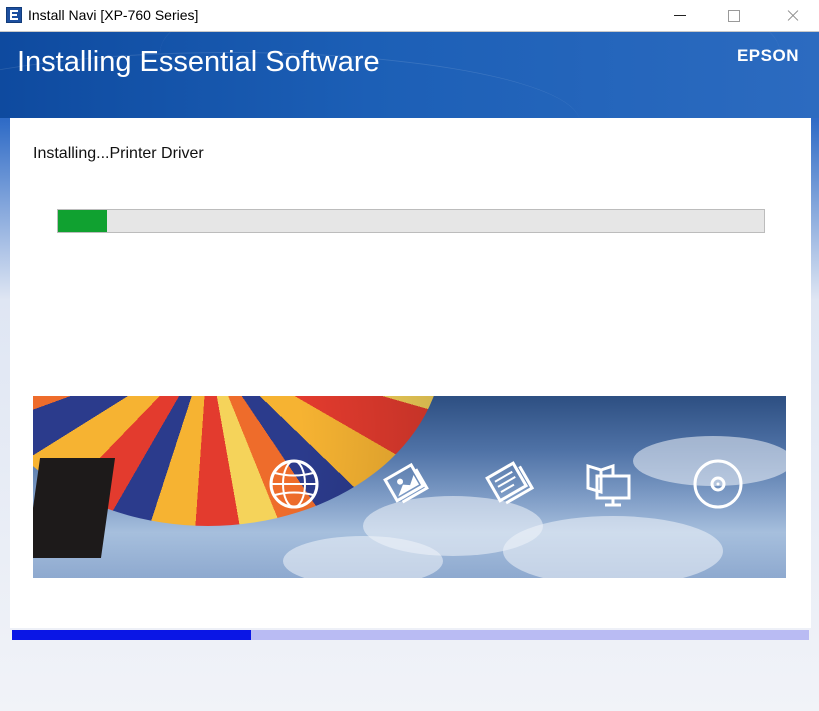 The image size is (819, 711). What do you see at coordinates (406, 484) in the screenshot?
I see `photo-print-icon` at bounding box center [406, 484].